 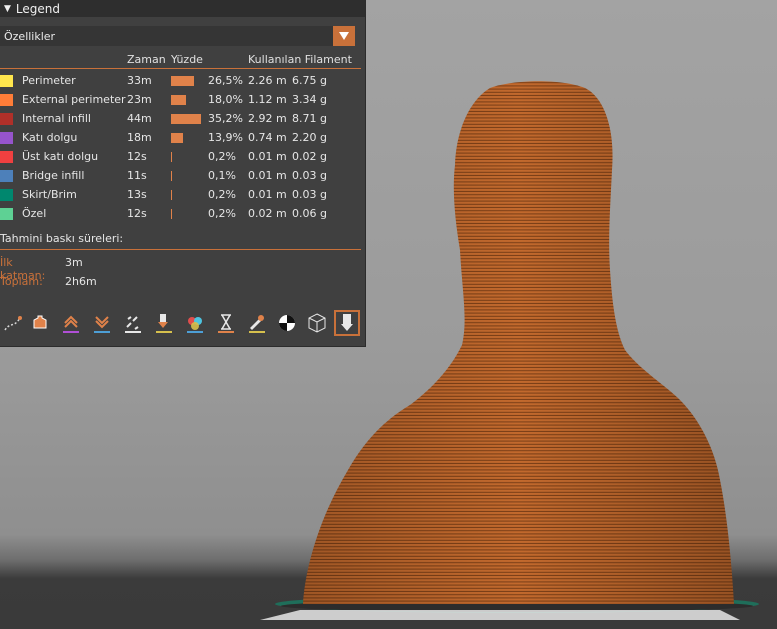 I want to click on feature-weight: 0.02 g, so click(x=309, y=156).